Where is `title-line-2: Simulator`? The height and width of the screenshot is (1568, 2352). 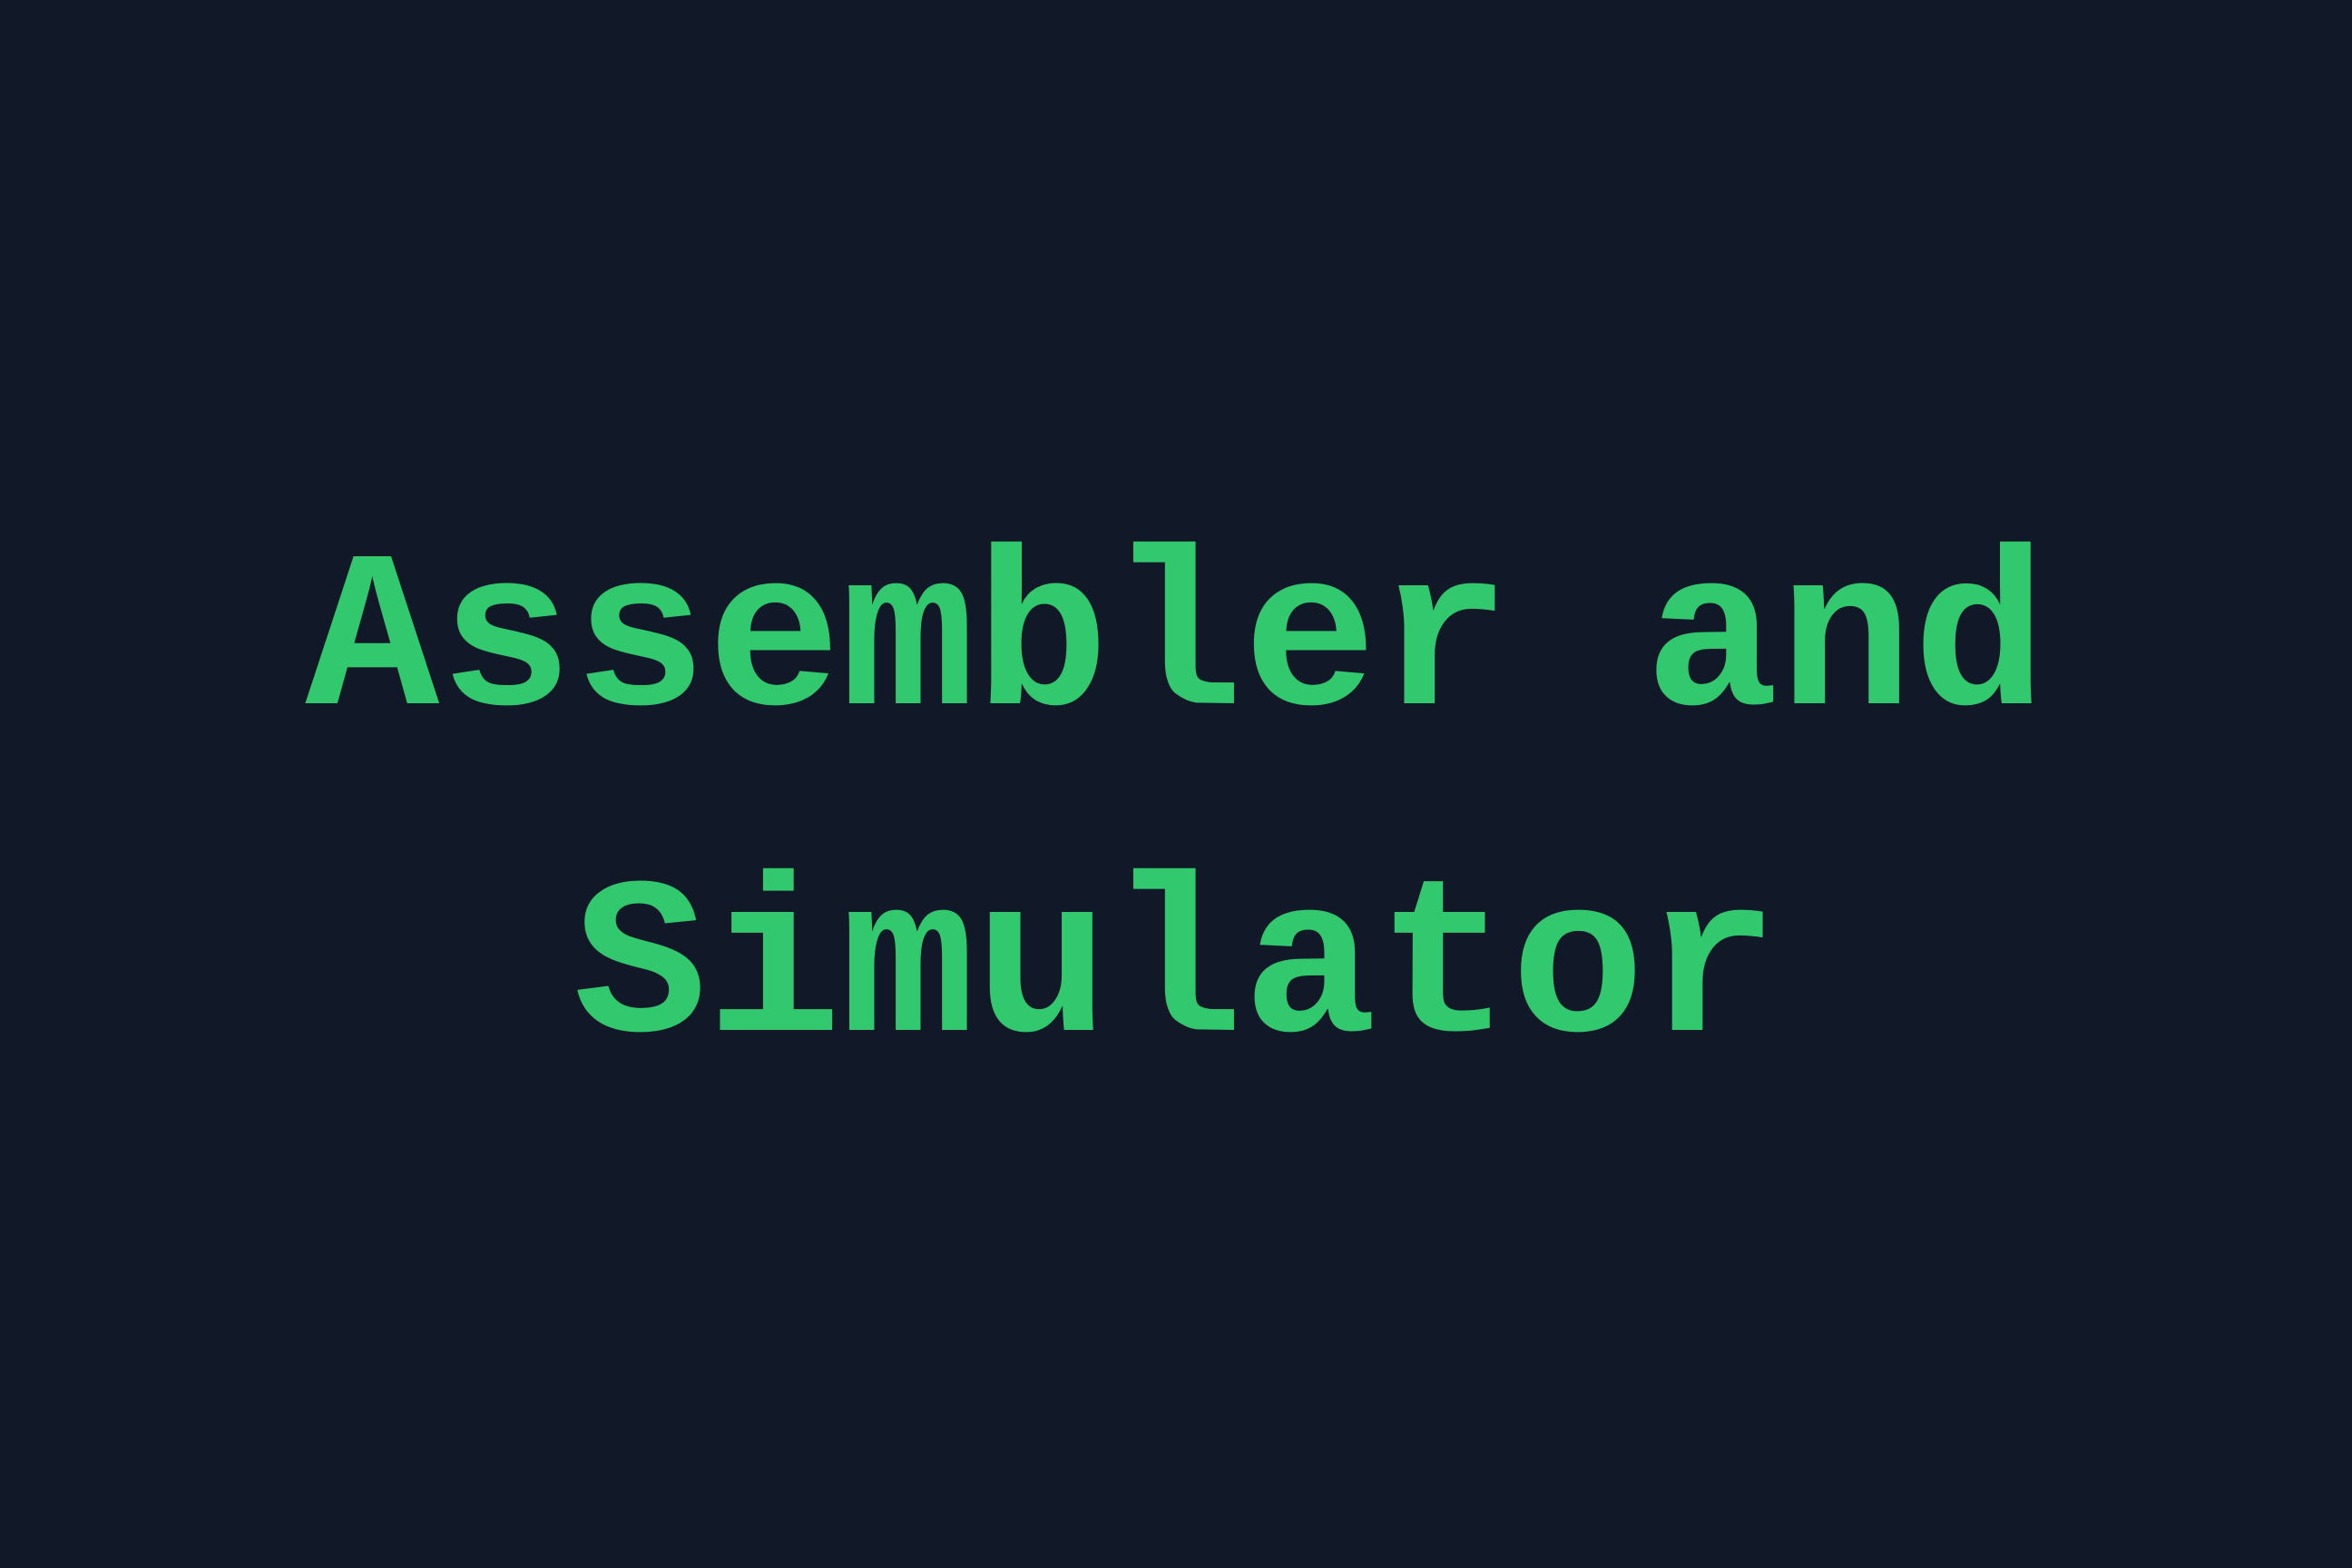
title-line-2: Simulator is located at coordinates (1176, 970).